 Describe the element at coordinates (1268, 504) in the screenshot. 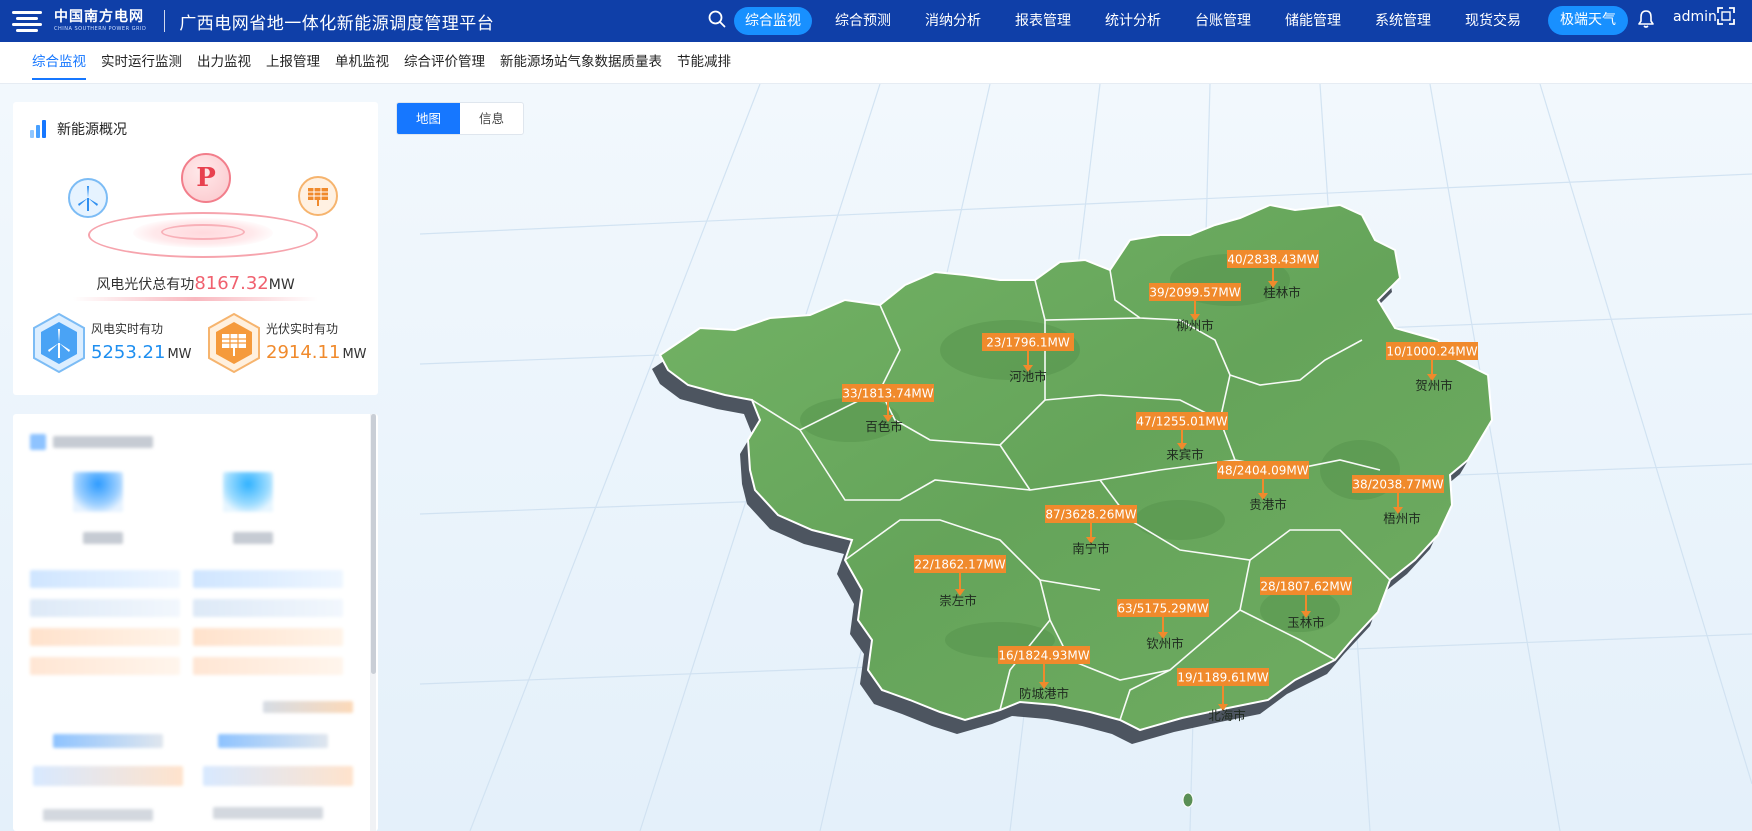

I see `city-name-label: 贵港市` at that location.